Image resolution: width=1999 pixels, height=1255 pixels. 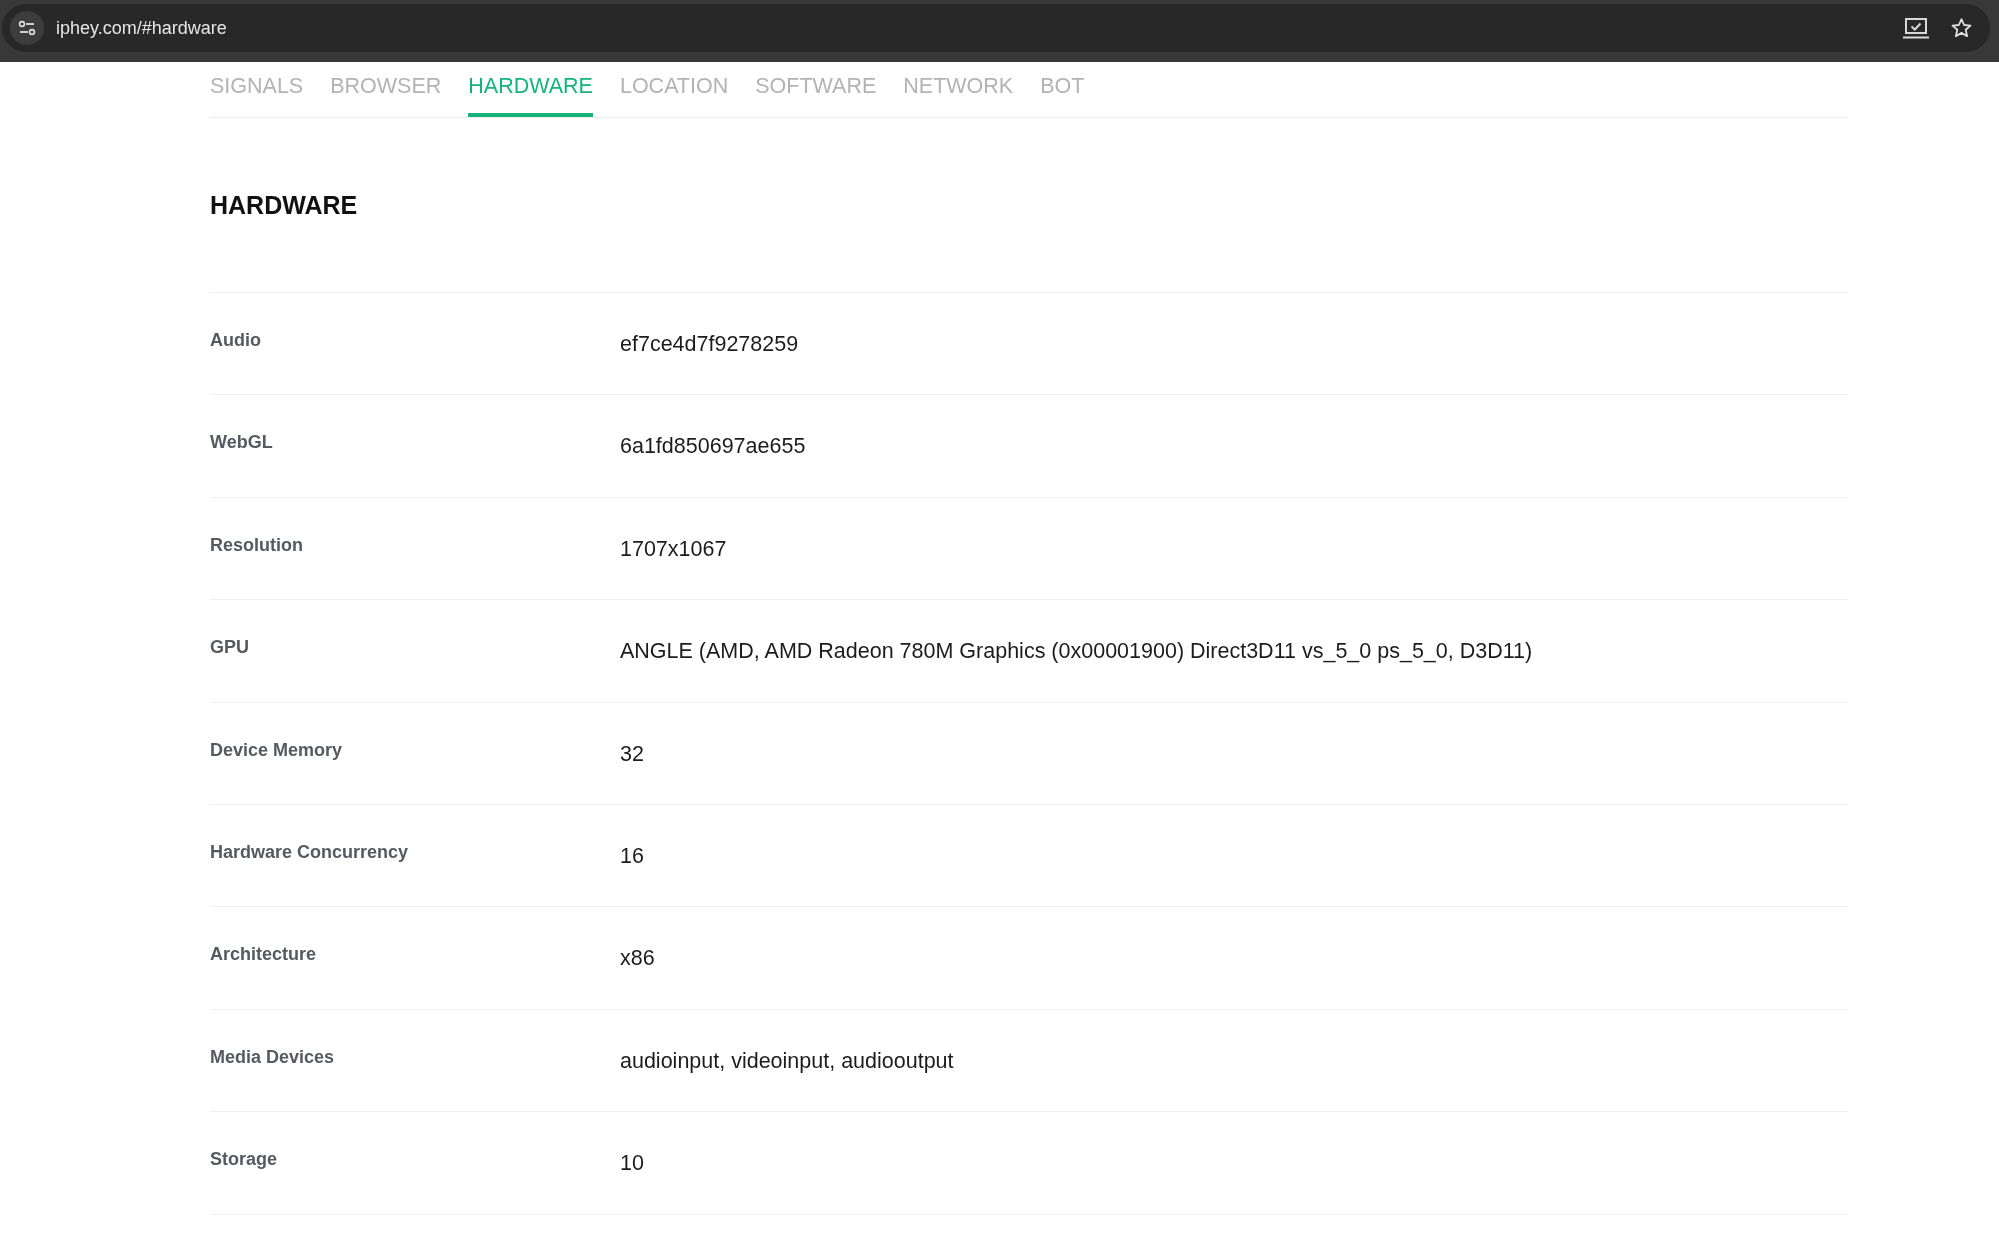 What do you see at coordinates (713, 446) in the screenshot?
I see `property-value: 6a1fd850697ae655` at bounding box center [713, 446].